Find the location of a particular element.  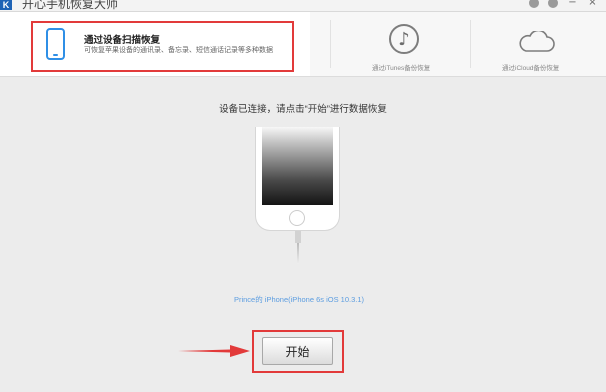

usb-cable is located at coordinates (298, 253).